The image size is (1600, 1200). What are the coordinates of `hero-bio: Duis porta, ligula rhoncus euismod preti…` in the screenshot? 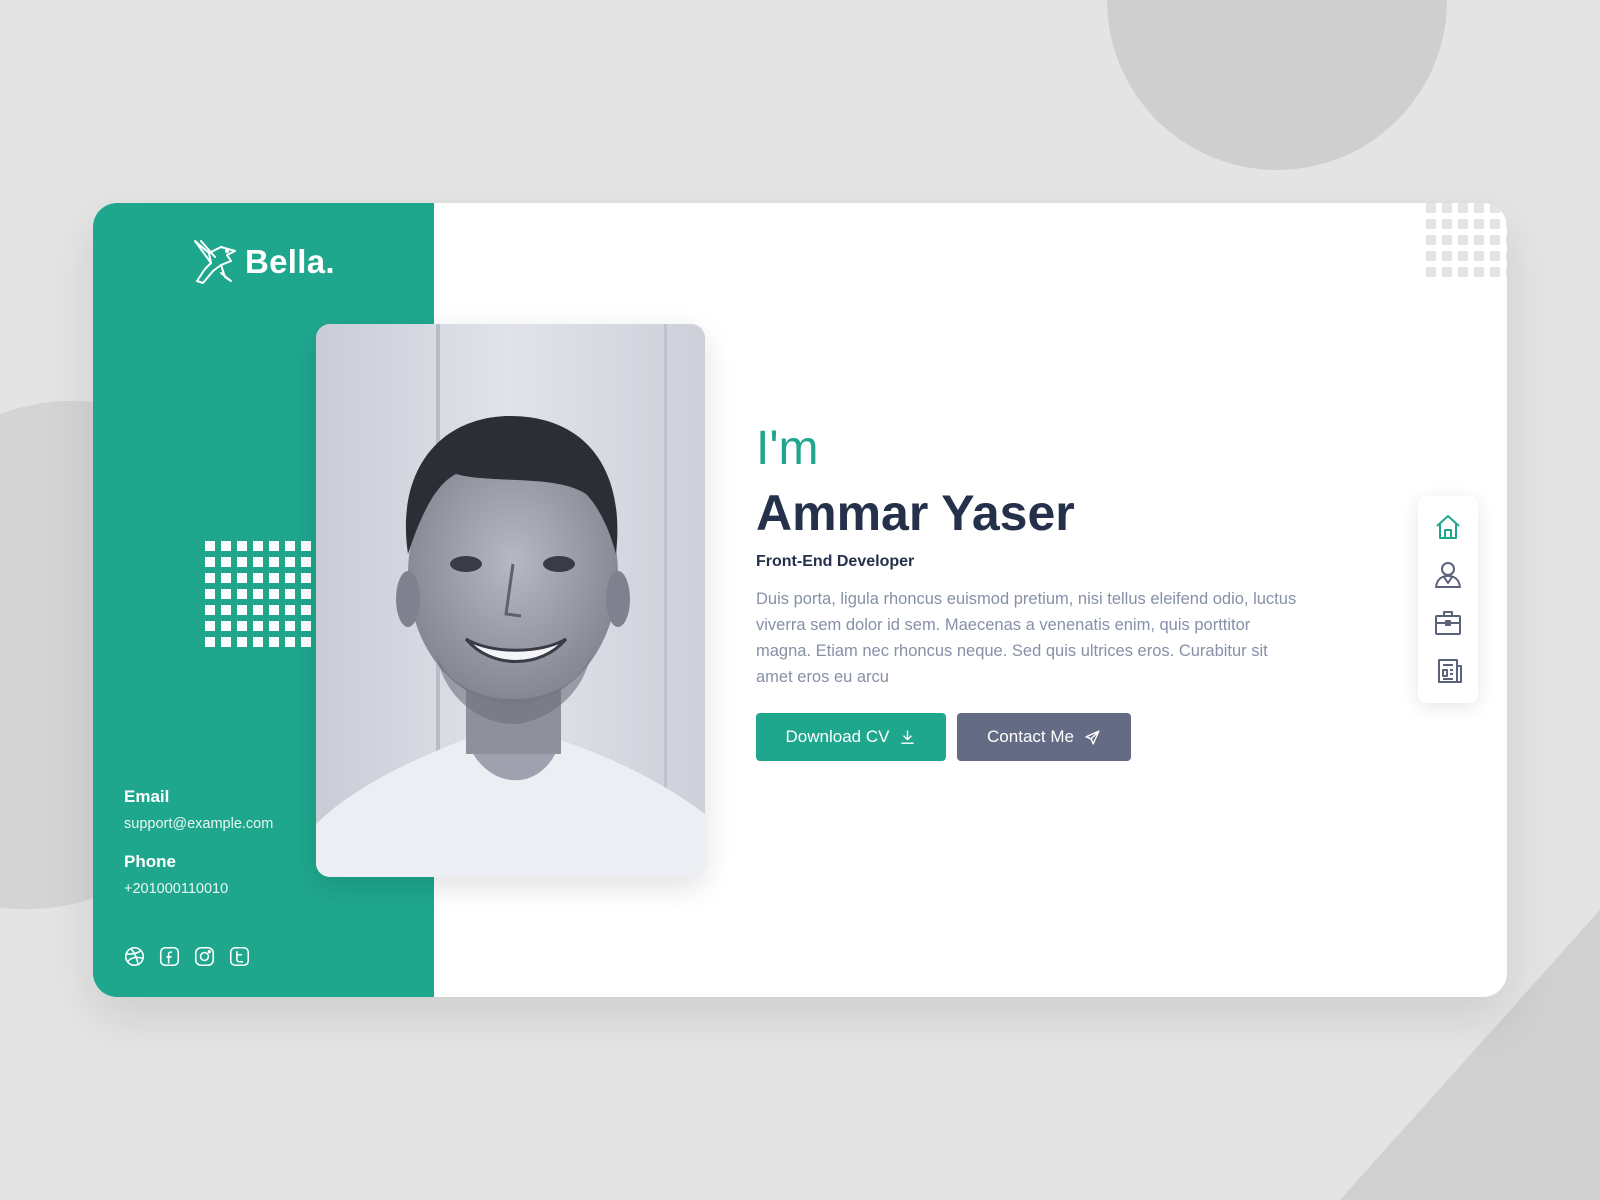 It's located at (1026, 638).